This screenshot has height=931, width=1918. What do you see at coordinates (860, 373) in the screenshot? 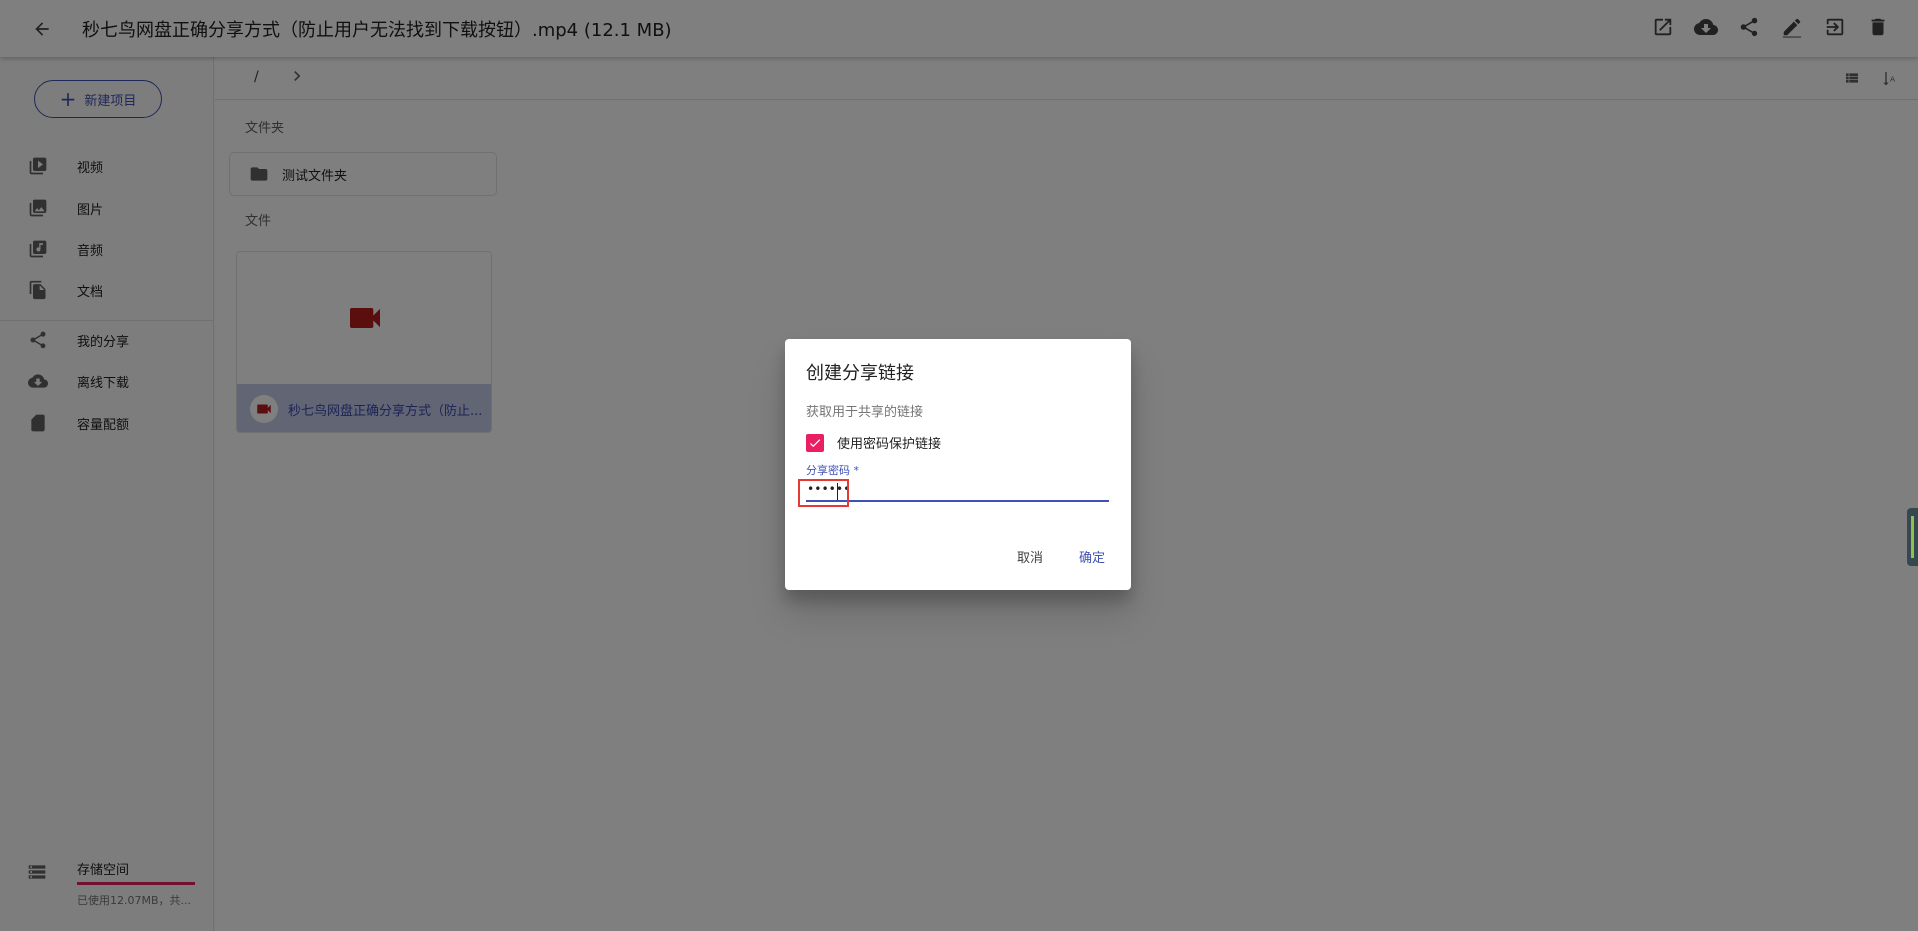
I see `dialog-title: 创建分享链接` at bounding box center [860, 373].